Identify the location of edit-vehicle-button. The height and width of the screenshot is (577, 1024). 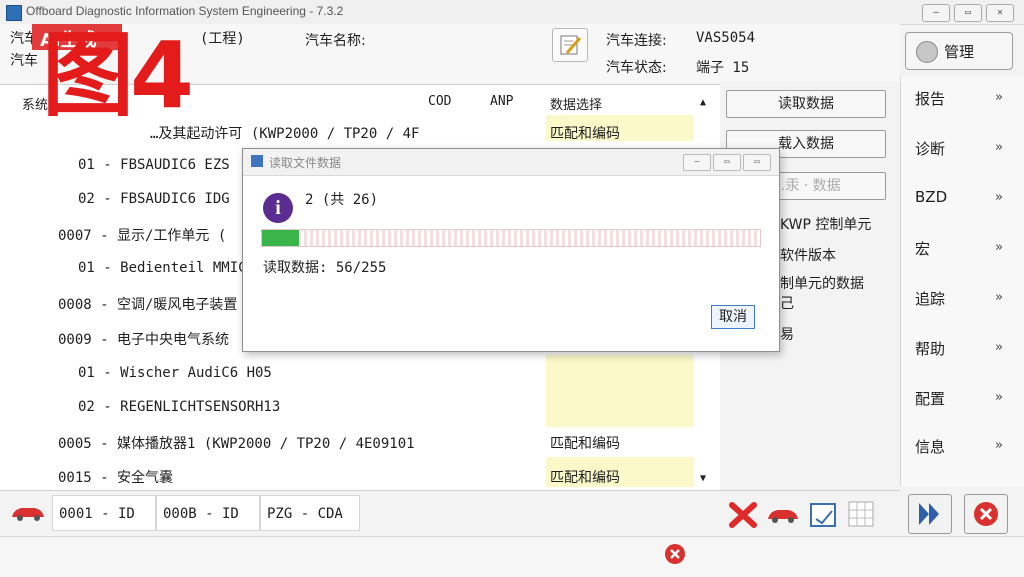
(570, 45).